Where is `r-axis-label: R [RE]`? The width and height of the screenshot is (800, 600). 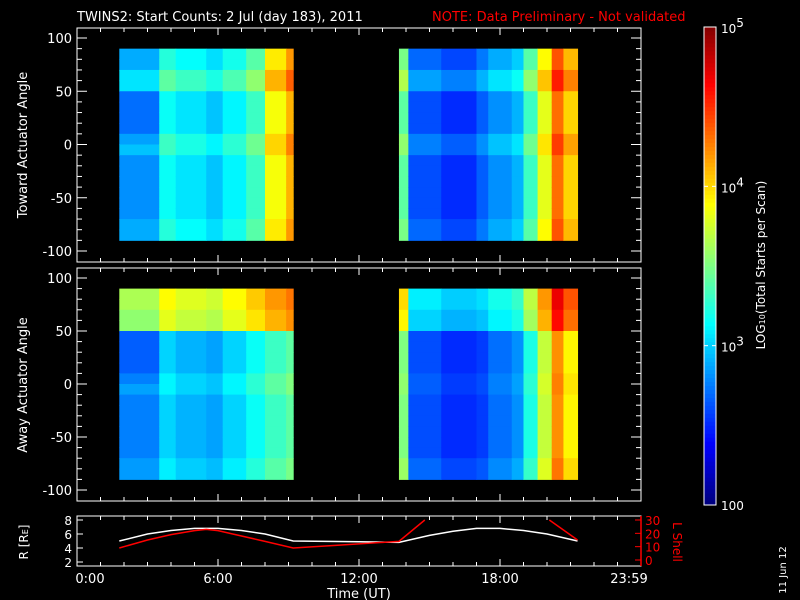 r-axis-label: R [RE] is located at coordinates (24, 542).